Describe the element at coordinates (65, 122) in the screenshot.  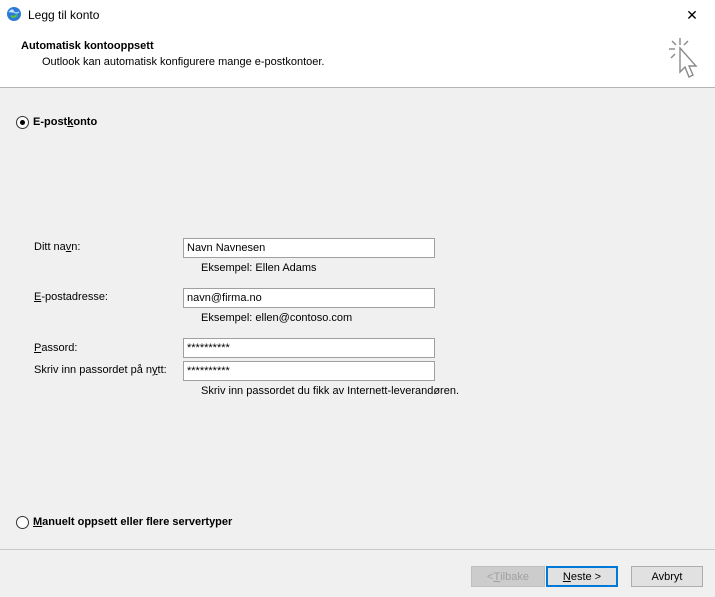
I see `email-account-label: E-postkonto` at that location.